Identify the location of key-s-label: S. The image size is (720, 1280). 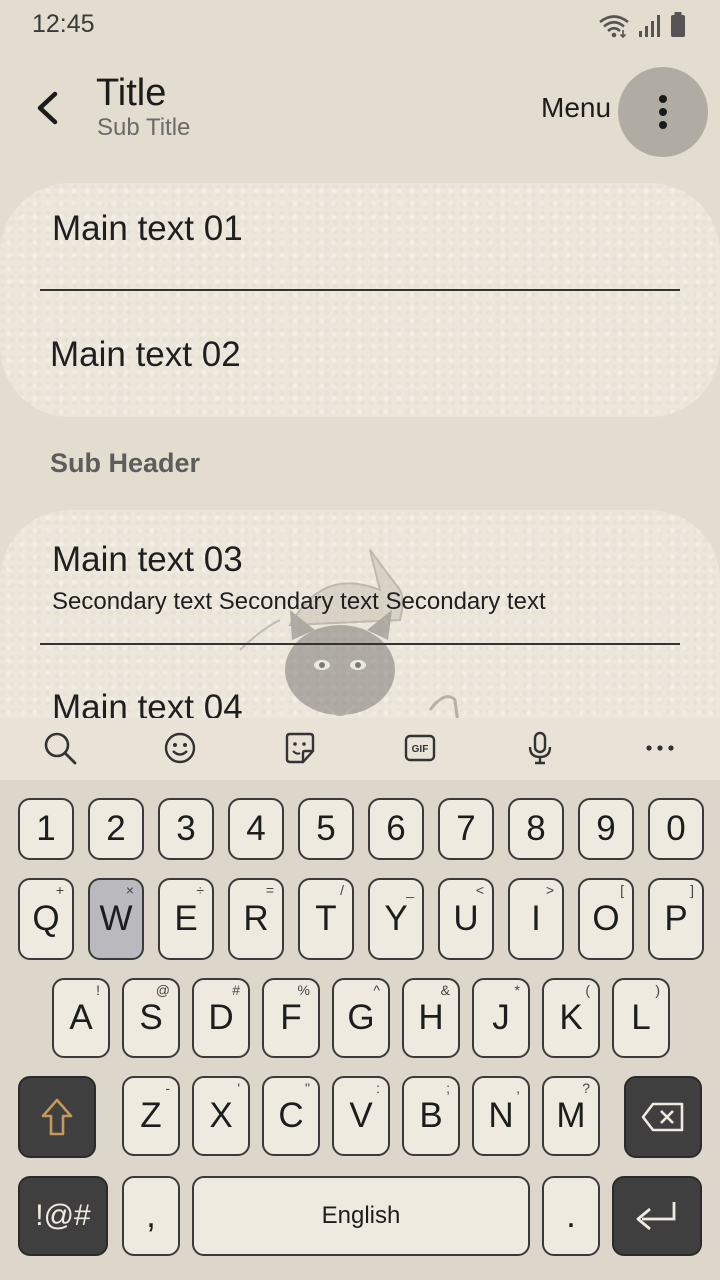
(151, 1017).